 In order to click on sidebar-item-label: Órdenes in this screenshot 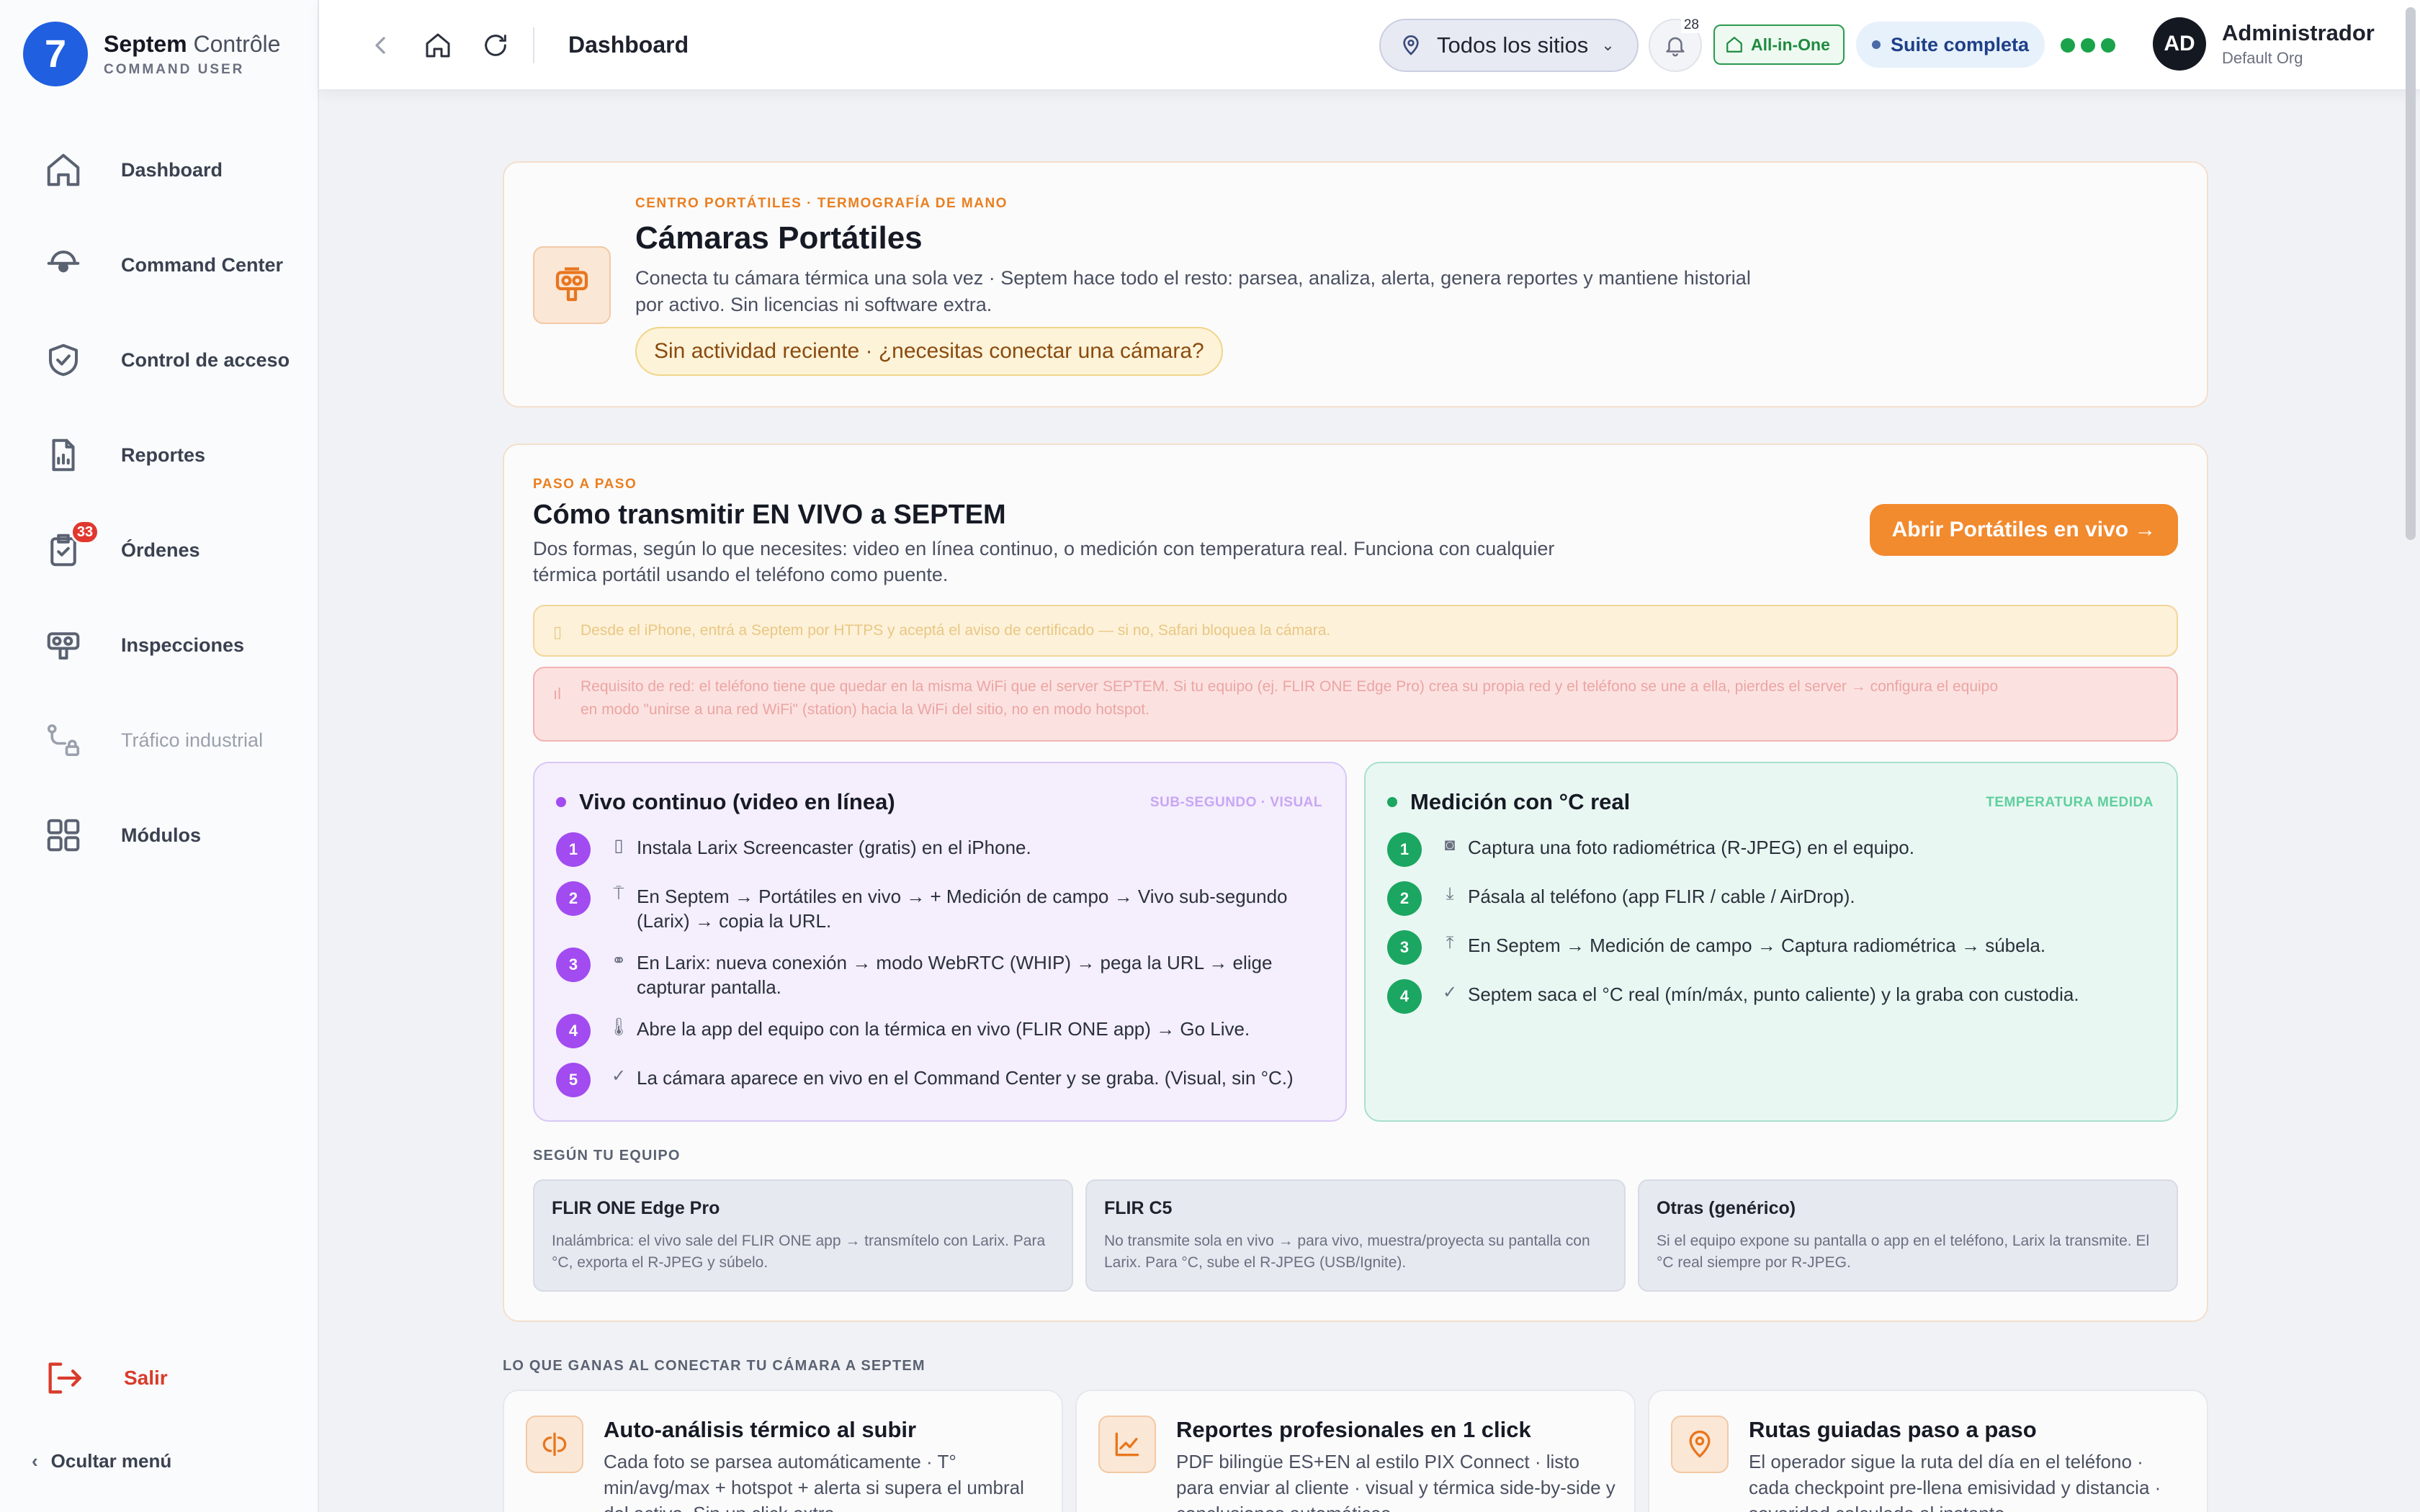, I will do `click(160, 550)`.